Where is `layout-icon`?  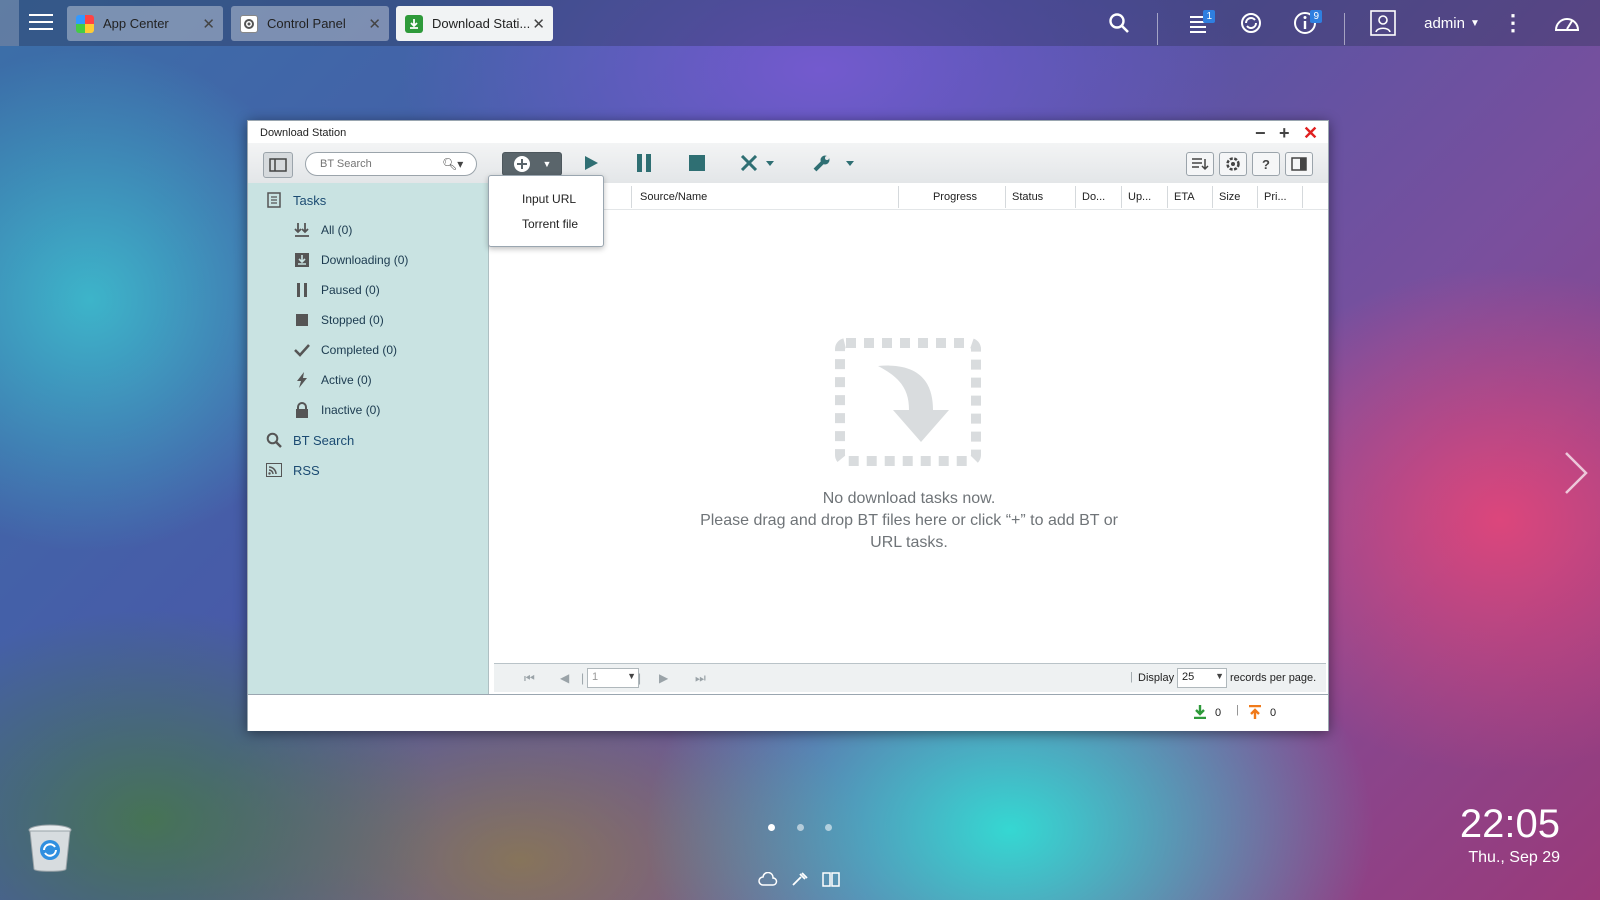
layout-icon is located at coordinates (1299, 164).